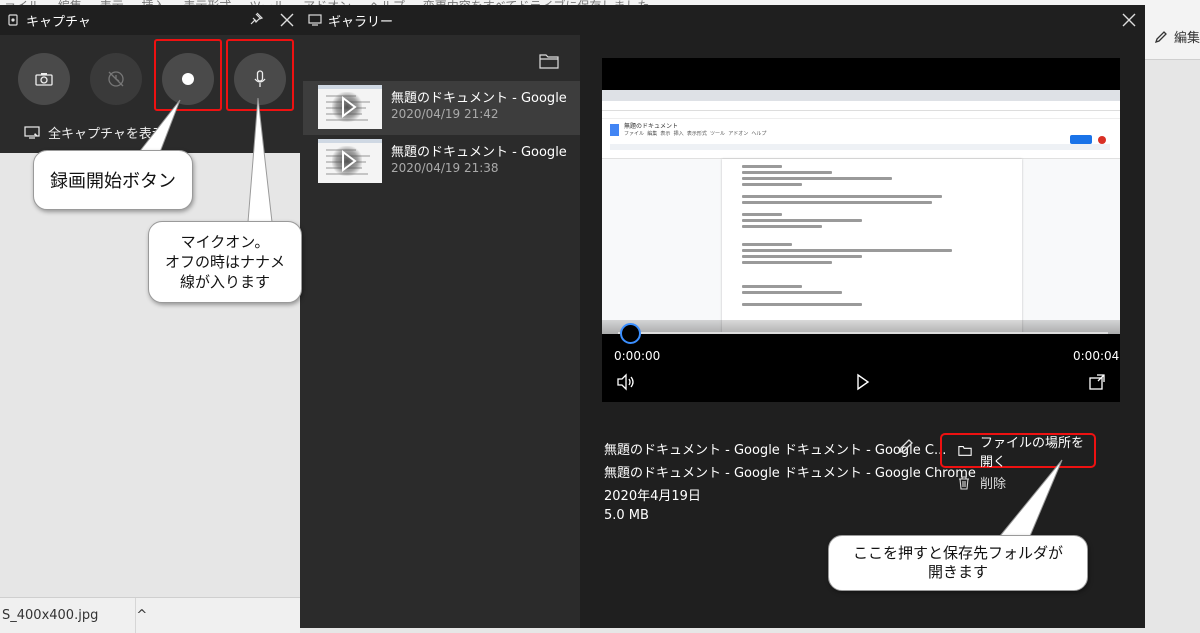  I want to click on mic-callout: マイクオン。 オフの時はナナメ 線が入ります, so click(225, 262).